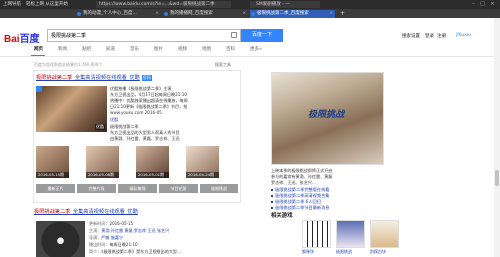  What do you see at coordinates (47, 4) in the screenshot?
I see `nav-link-slogan: 轻松上网 从这里开始` at bounding box center [47, 4].